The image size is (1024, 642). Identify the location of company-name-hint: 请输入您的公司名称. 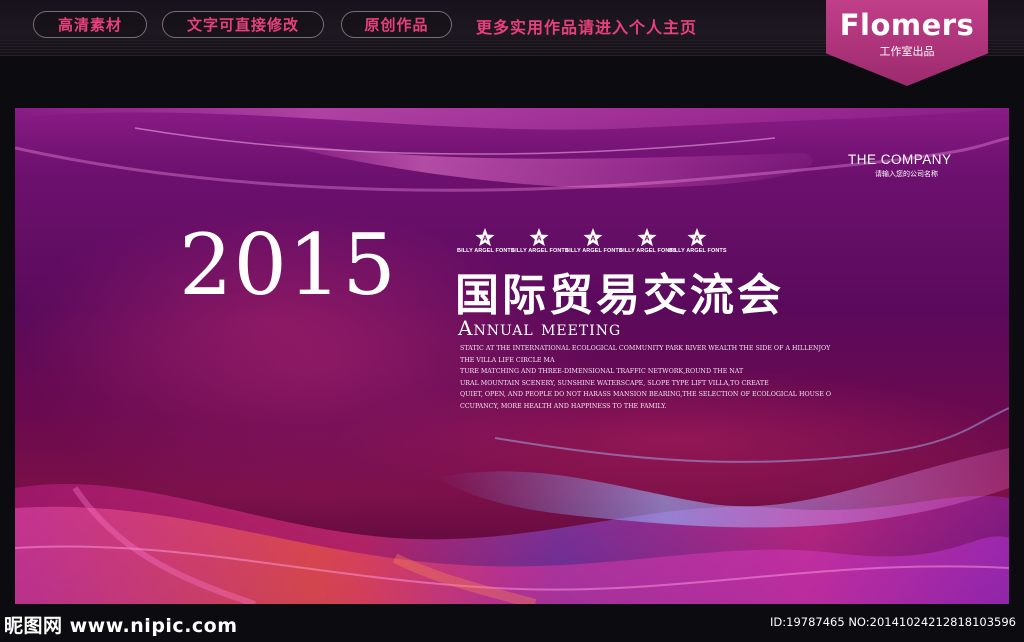
(906, 174).